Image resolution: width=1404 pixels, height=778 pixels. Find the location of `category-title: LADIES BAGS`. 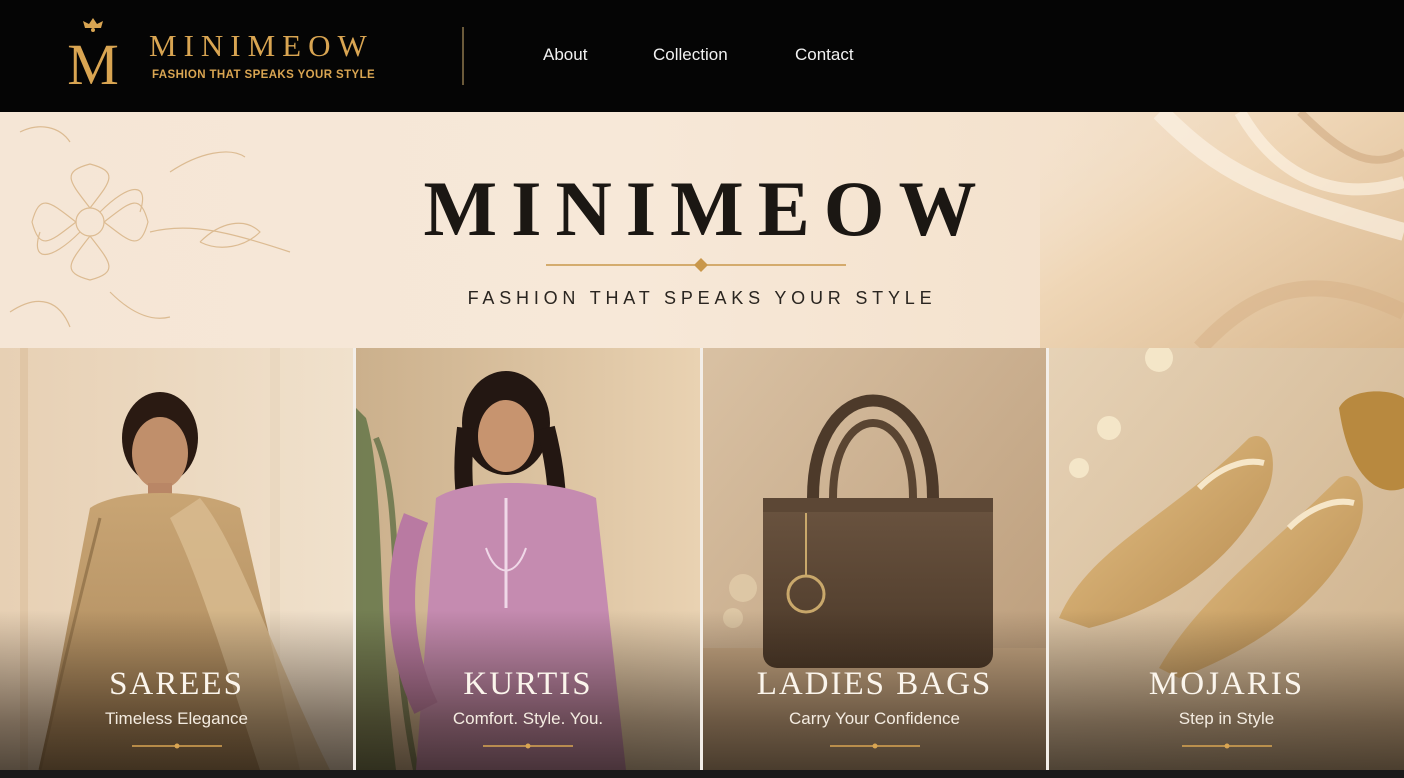

category-title: LADIES BAGS is located at coordinates (874, 684).